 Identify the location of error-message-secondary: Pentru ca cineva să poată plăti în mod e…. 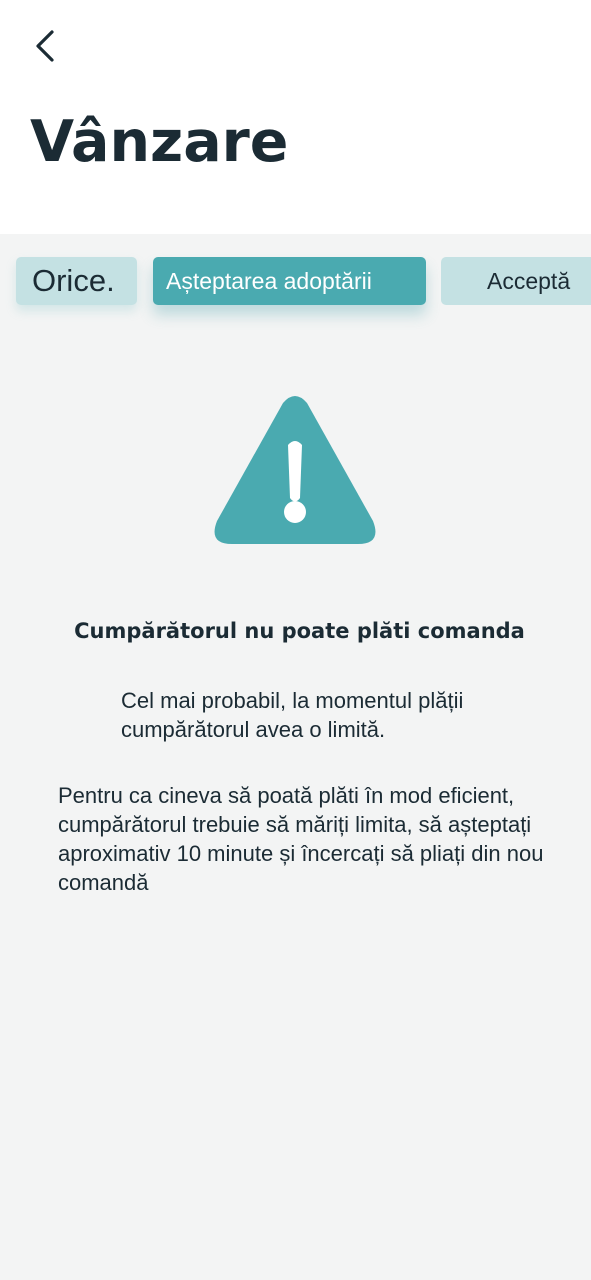
(301, 839).